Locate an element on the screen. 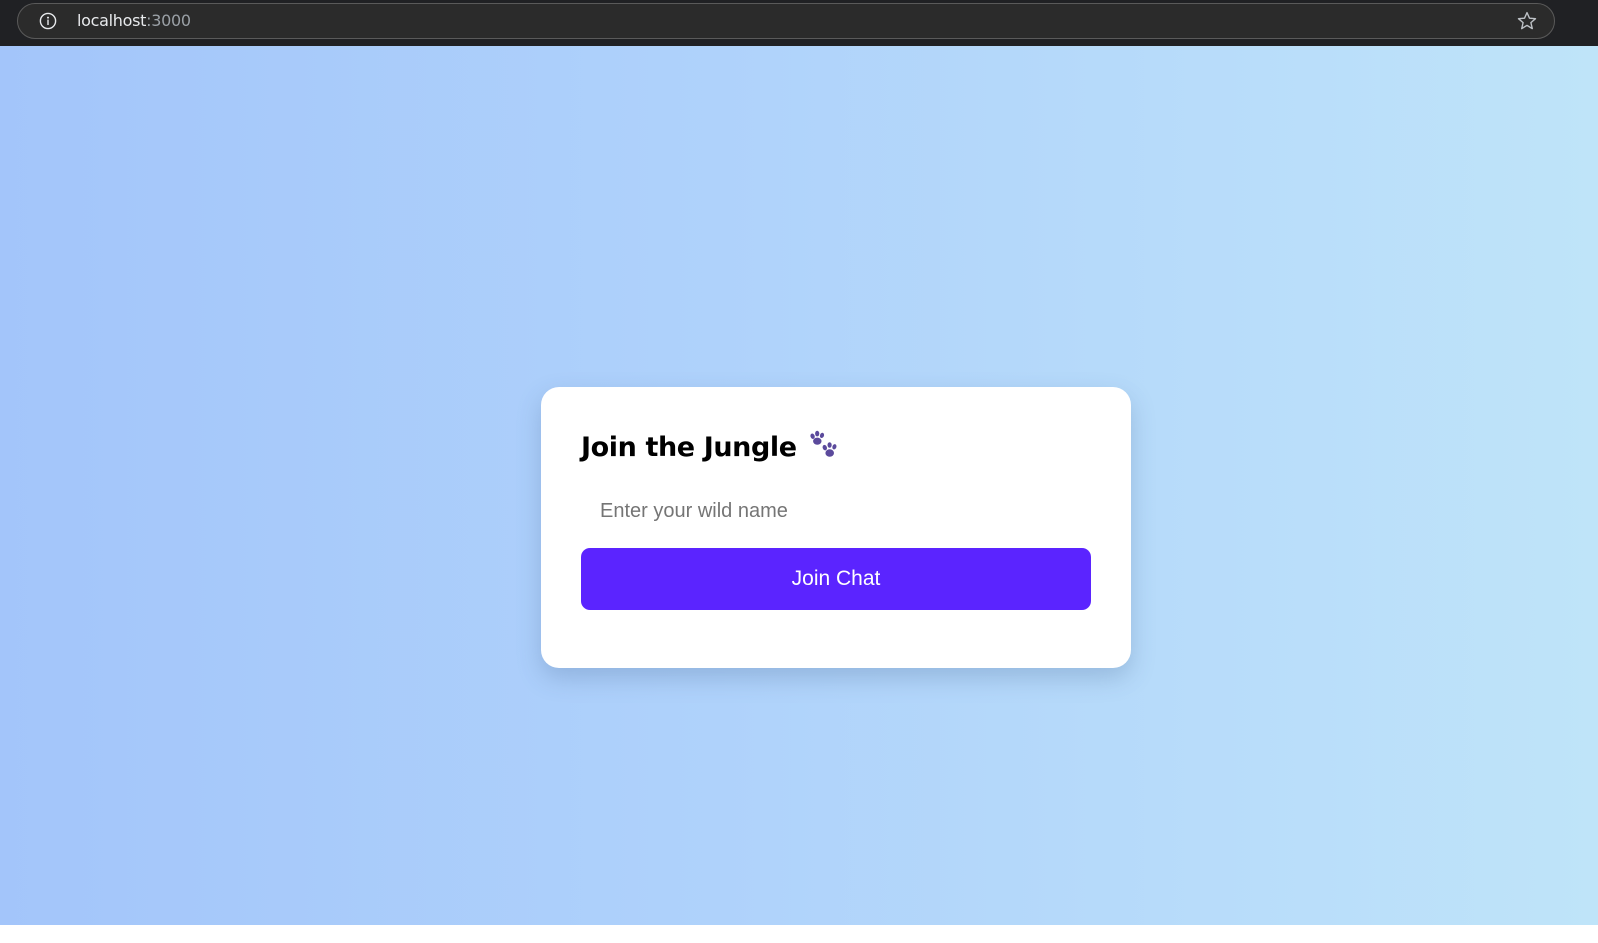 The image size is (1598, 943). page-bottom-edge is located at coordinates (799, 934).